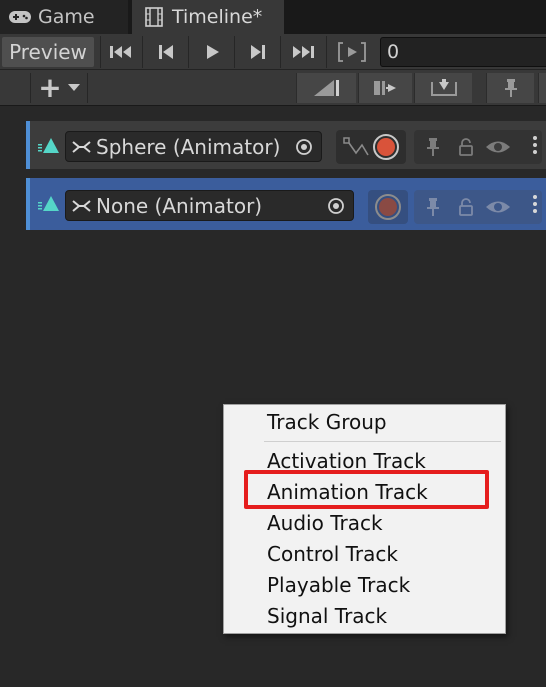 The height and width of the screenshot is (687, 546). I want to click on chevron-down-icon, so click(73, 87).